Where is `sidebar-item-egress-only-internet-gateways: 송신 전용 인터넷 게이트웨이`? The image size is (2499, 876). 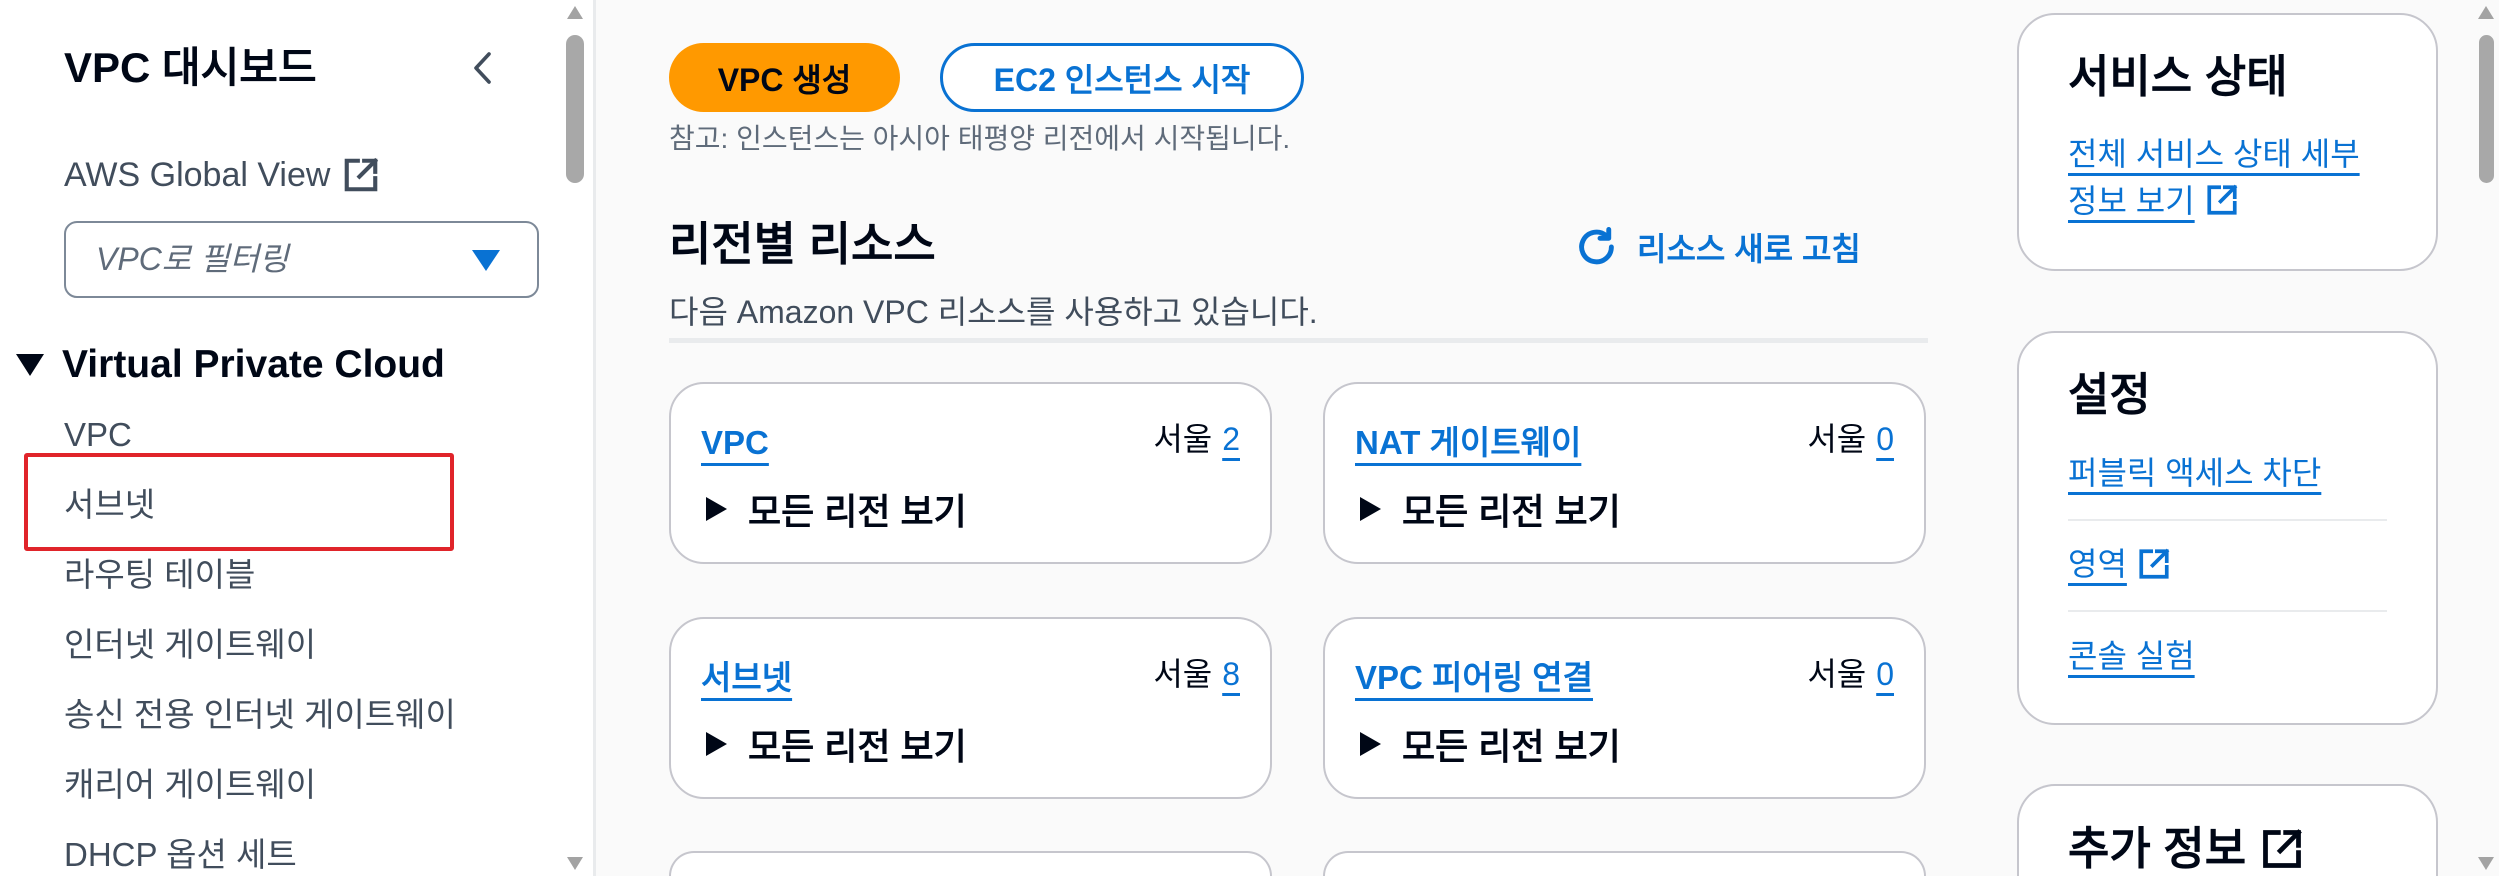
sidebar-item-egress-only-internet-gateways: 송신 전용 인터넷 게이트웨이 is located at coordinates (260, 715).